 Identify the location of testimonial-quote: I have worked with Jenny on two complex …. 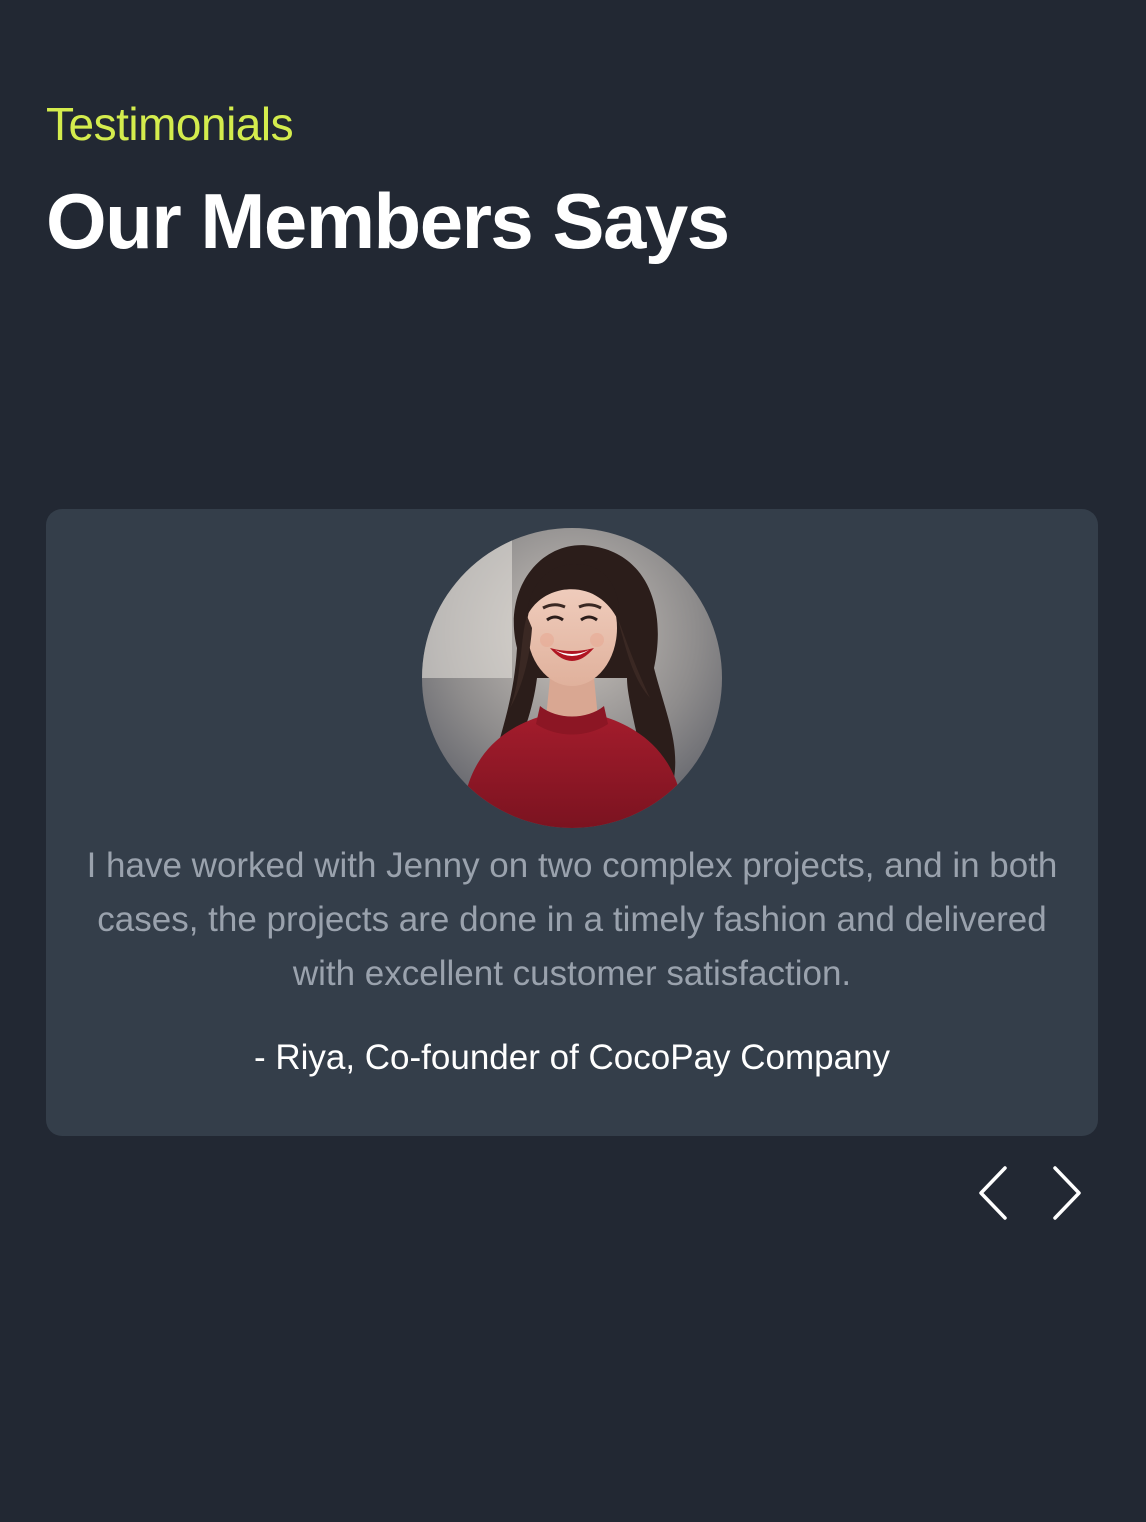
(572, 919).